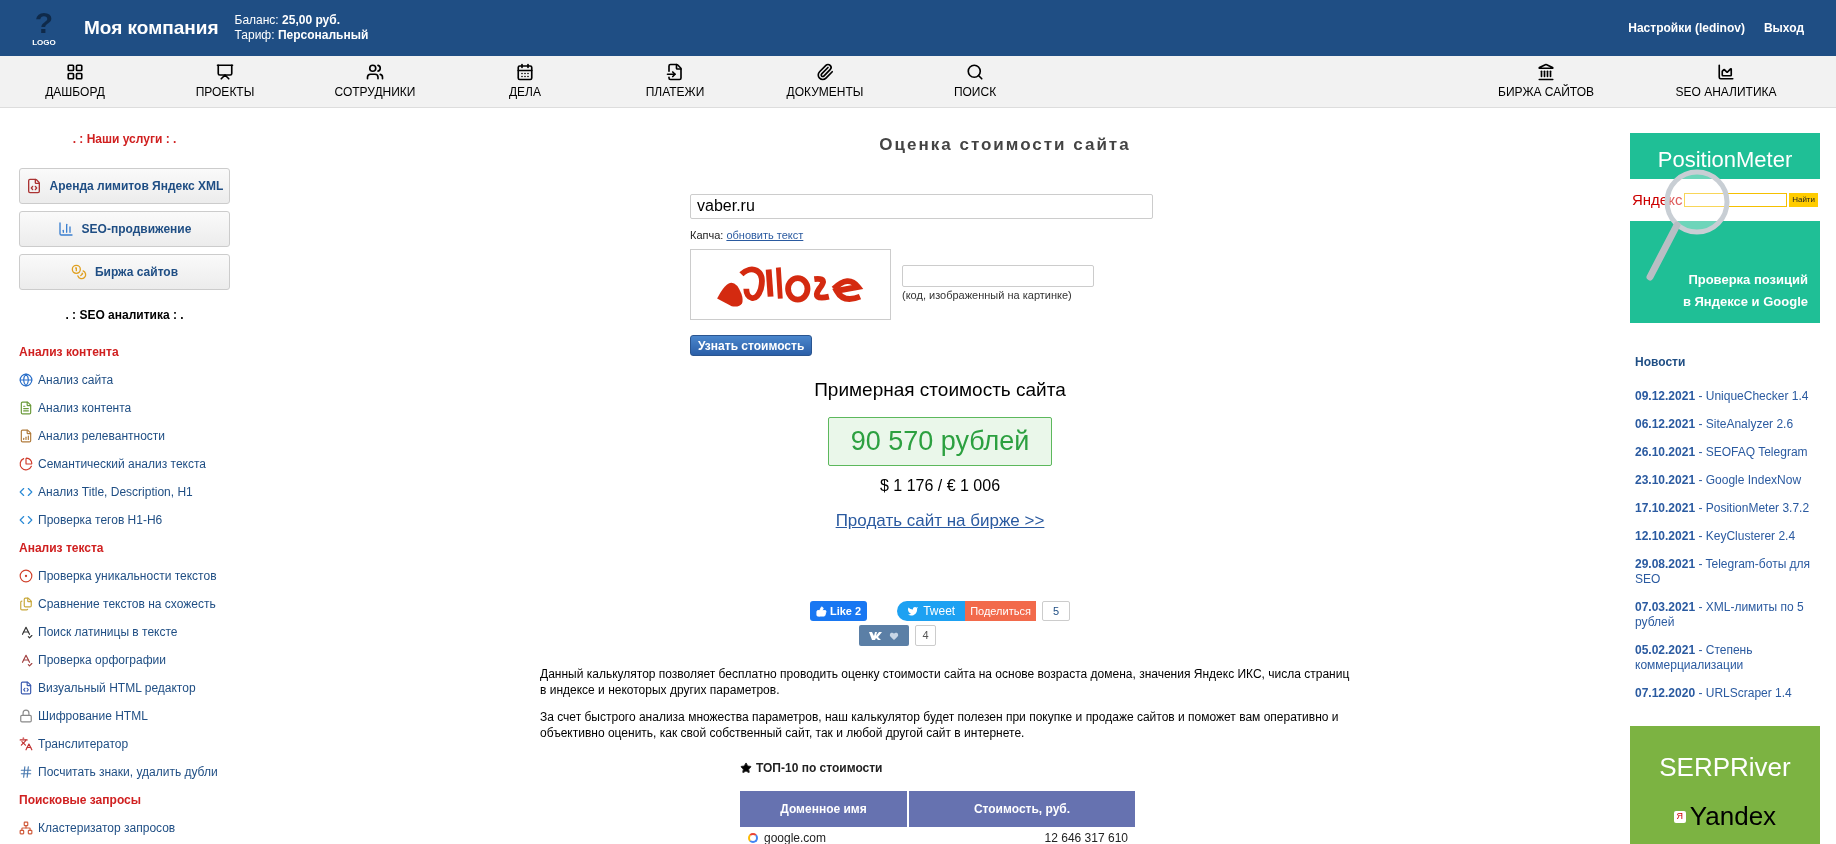 This screenshot has height=844, width=1836. Describe the element at coordinates (975, 71) in the screenshot. I see `search-icon` at that location.